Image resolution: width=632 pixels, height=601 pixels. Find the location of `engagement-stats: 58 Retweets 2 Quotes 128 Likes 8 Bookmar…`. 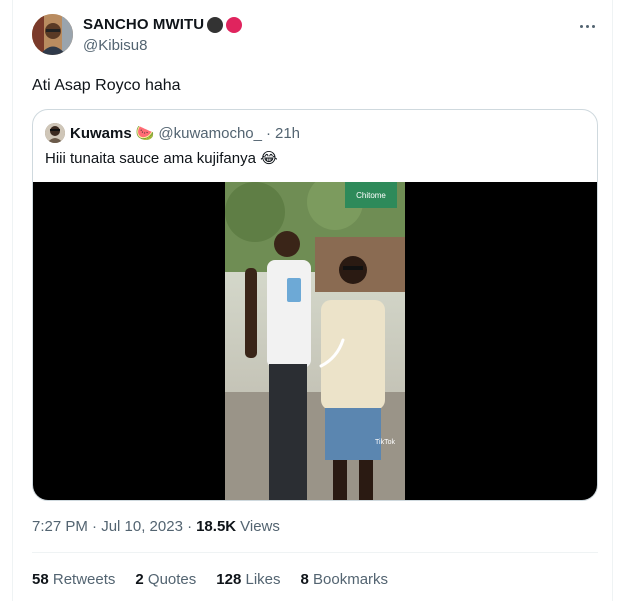

engagement-stats: 58 Retweets 2 Quotes 128 Likes 8 Bookmar… is located at coordinates (210, 579).